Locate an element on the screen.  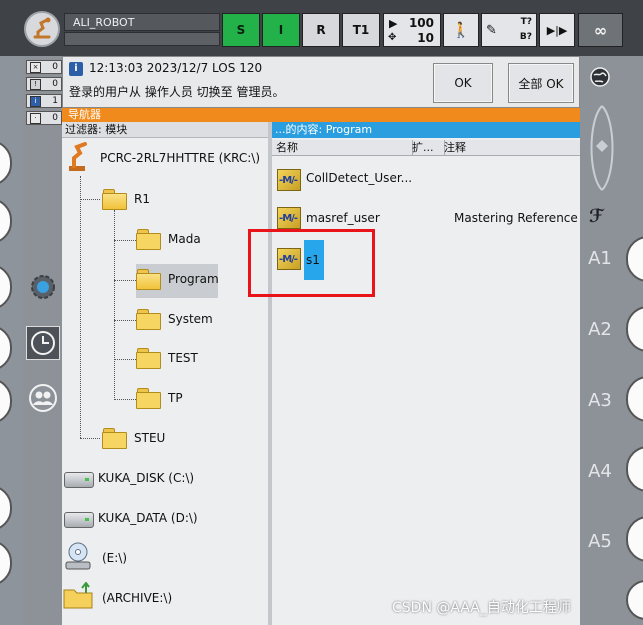
override-button: ▶ ✥ 100 10 is located at coordinates (412, 30).